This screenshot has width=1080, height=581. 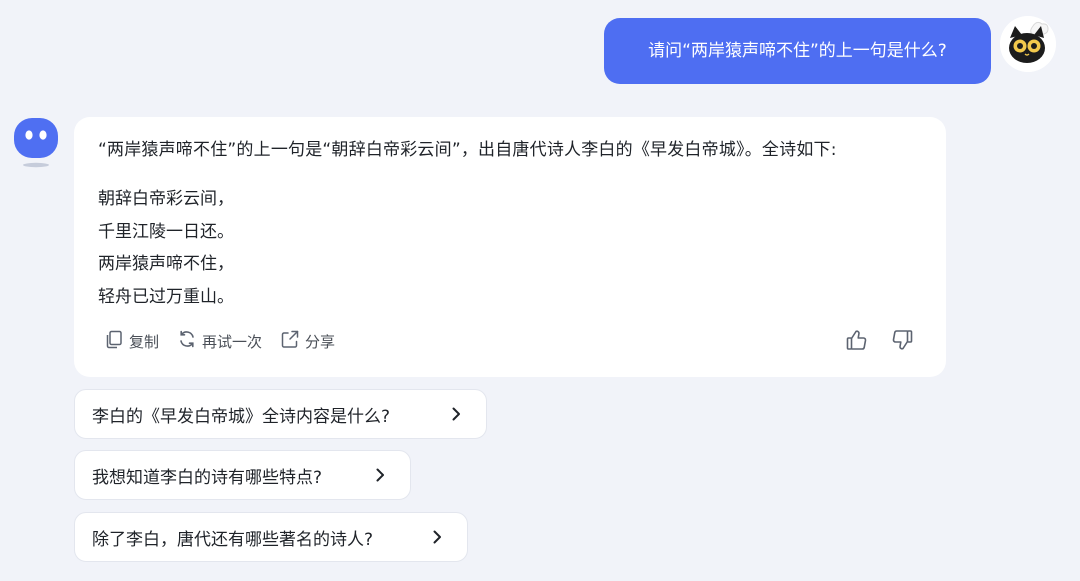 I want to click on thumbs-up-icon, so click(x=857, y=342).